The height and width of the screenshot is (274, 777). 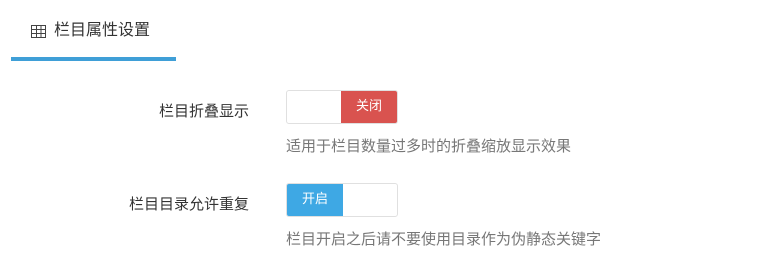 I want to click on column-collapse-toggle: 关闭, so click(x=342, y=107).